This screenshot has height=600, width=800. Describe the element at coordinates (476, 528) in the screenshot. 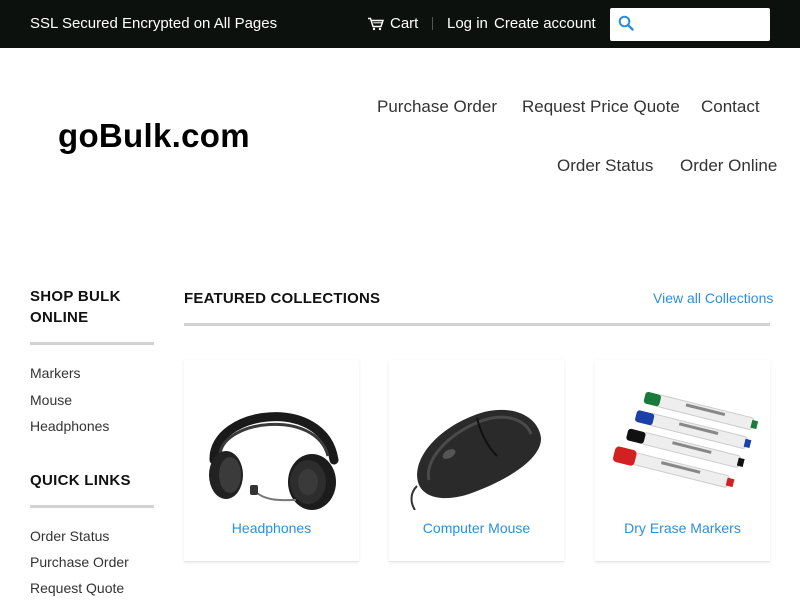

I see `collection-label-computer-mouse: Computer Mouse` at that location.